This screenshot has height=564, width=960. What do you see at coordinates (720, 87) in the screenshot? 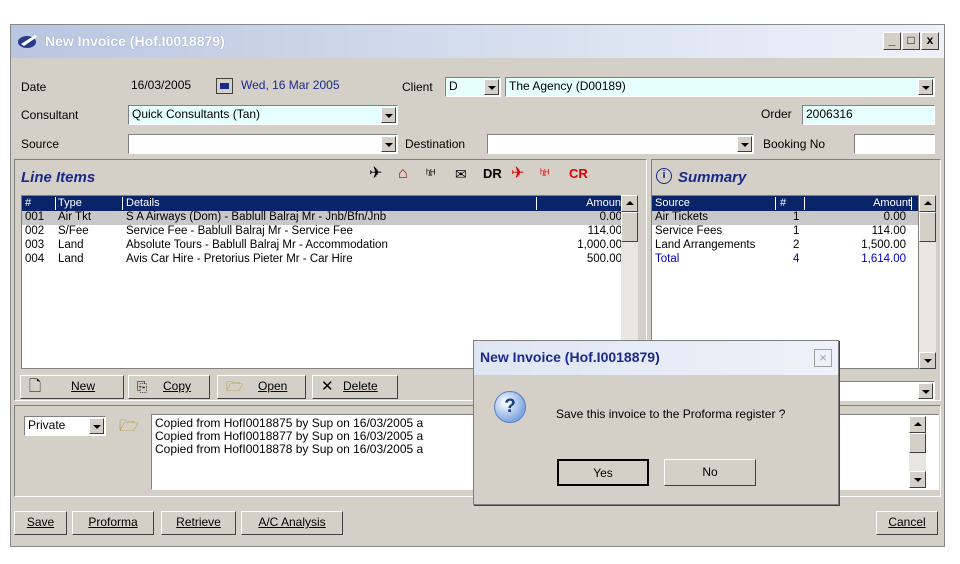
I see `client-name-select: The Agency (D00189)` at bounding box center [720, 87].